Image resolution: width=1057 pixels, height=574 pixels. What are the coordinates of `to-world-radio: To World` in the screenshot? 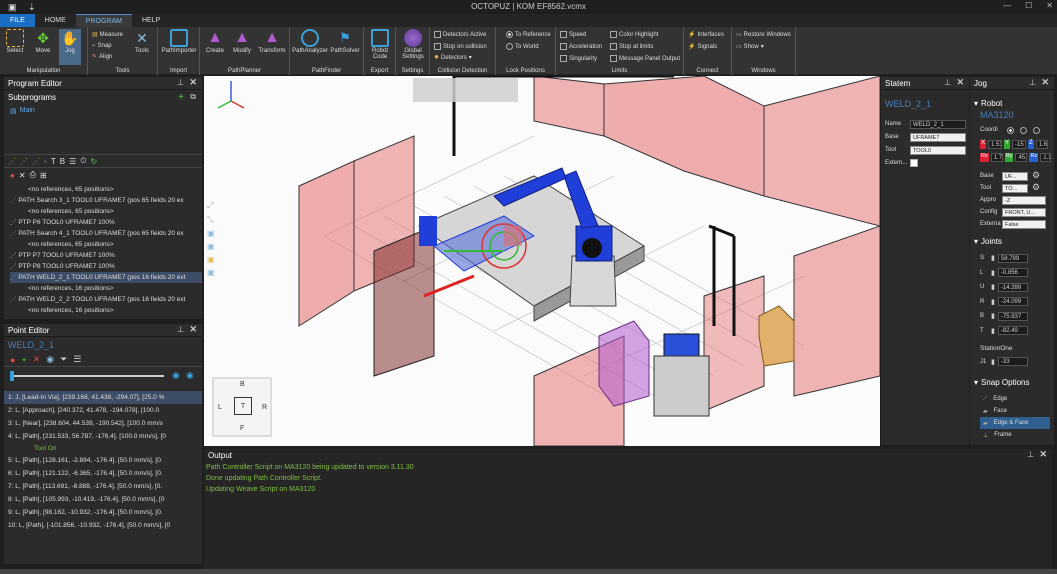 It's located at (522, 46).